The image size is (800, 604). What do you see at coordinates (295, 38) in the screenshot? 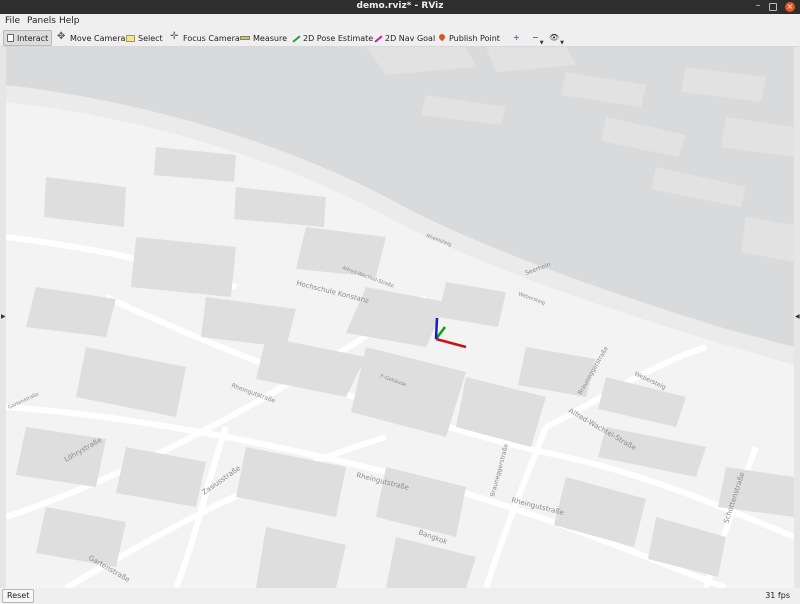
I see `pose-estimate-arrow-icon` at bounding box center [295, 38].